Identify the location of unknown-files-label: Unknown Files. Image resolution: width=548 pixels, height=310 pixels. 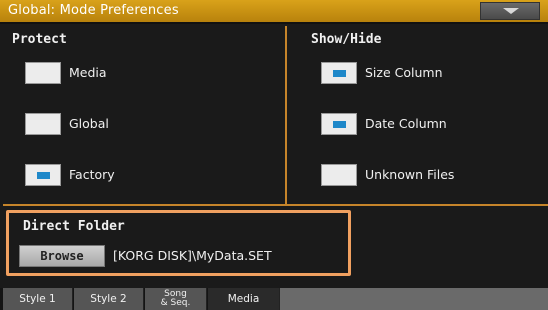
(410, 174).